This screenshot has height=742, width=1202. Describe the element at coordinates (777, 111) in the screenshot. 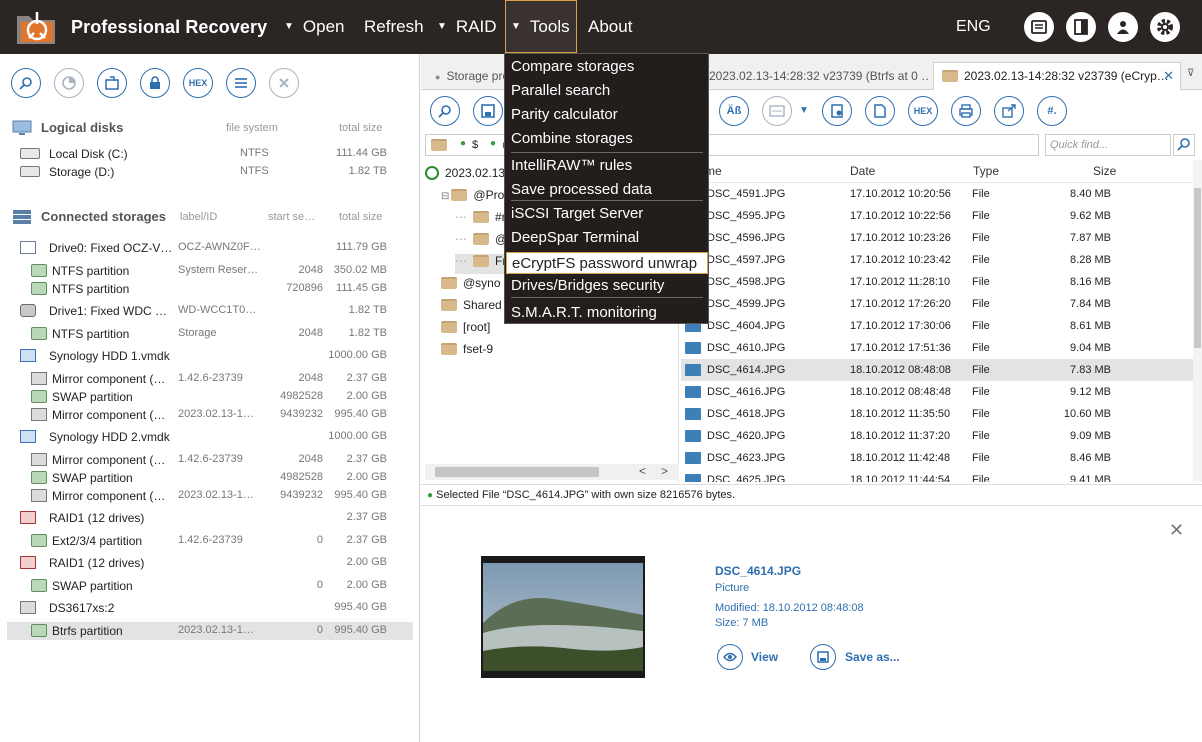

I see `view-mode-button` at that location.